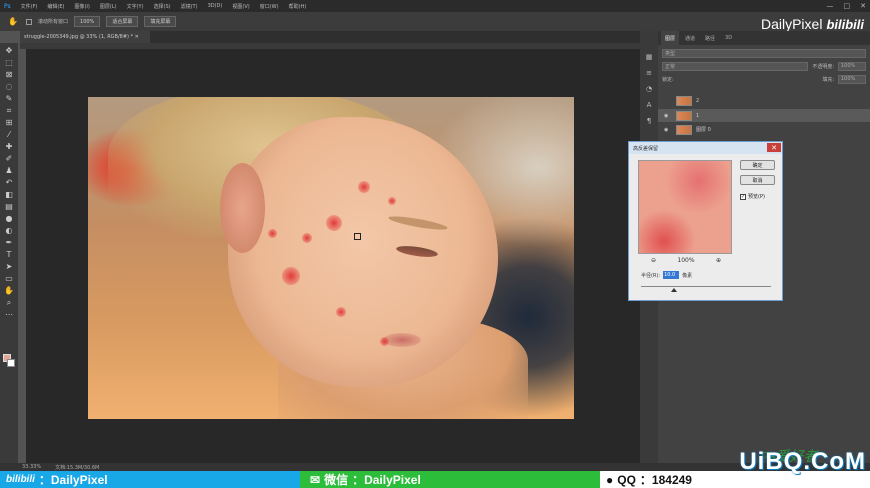  Describe the element at coordinates (9, 86) in the screenshot. I see `lasso-tool-icon: ◌` at that location.